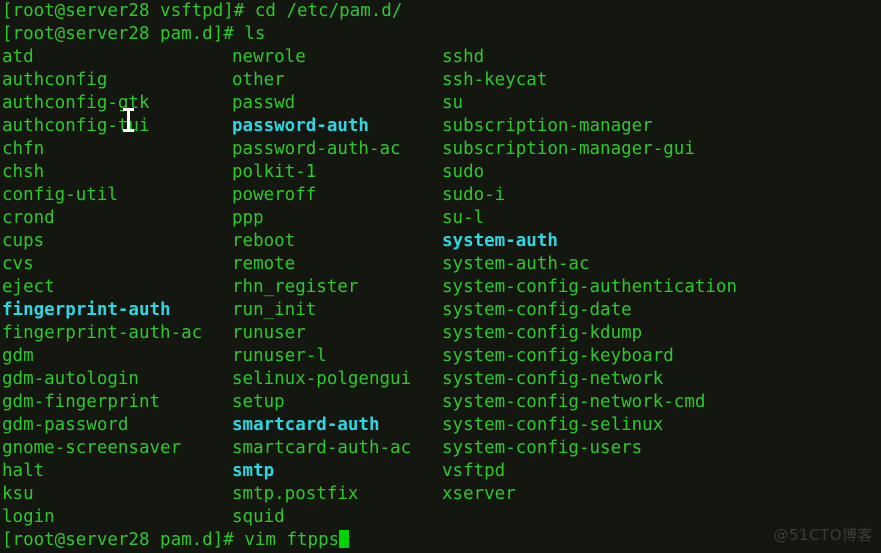 The image size is (881, 553). I want to click on listing-row: config-util poweroff sudo-i, so click(441, 195).